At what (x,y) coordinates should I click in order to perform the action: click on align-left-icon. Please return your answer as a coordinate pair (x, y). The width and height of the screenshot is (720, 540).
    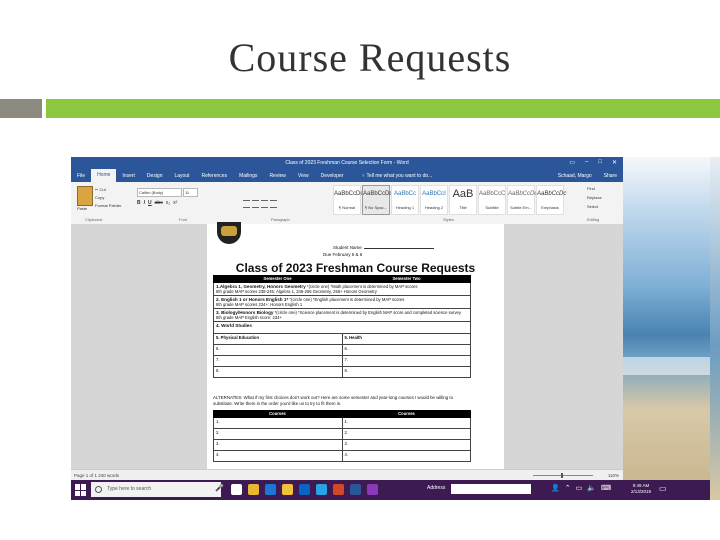
    Looking at the image, I should click on (246, 204).